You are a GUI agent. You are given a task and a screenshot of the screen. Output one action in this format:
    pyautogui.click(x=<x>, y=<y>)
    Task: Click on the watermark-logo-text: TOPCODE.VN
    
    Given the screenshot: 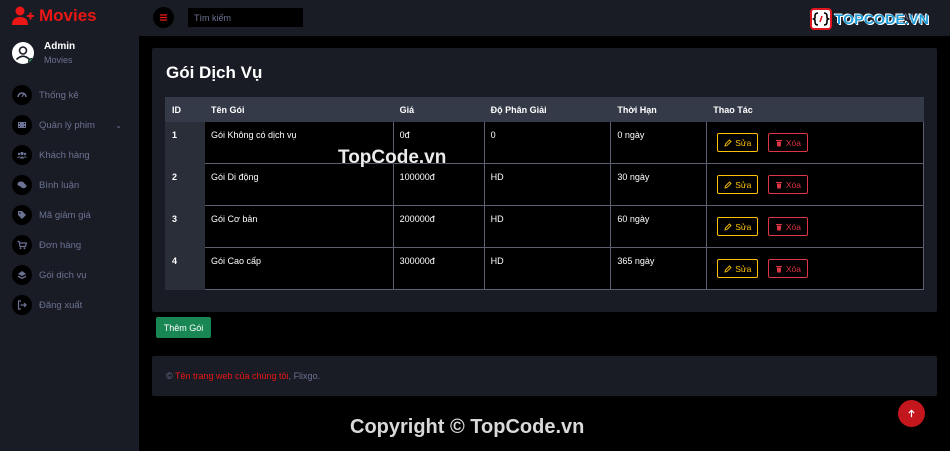 What is the action you would take?
    pyautogui.click(x=881, y=19)
    